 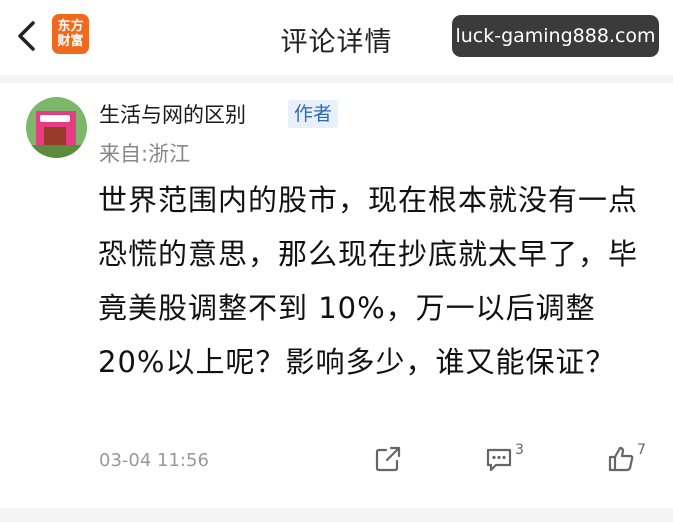 What do you see at coordinates (641, 450) in the screenshot?
I see `like-count: 7` at bounding box center [641, 450].